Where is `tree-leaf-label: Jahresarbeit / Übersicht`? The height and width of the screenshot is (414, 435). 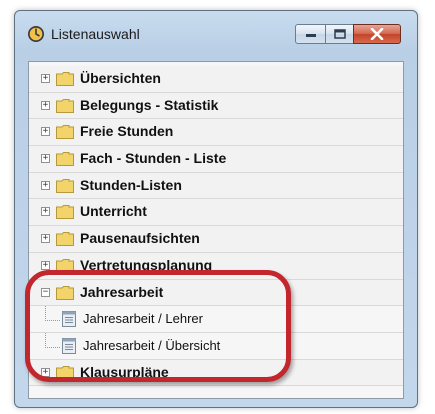 tree-leaf-label: Jahresarbeit / Übersicht is located at coordinates (152, 345).